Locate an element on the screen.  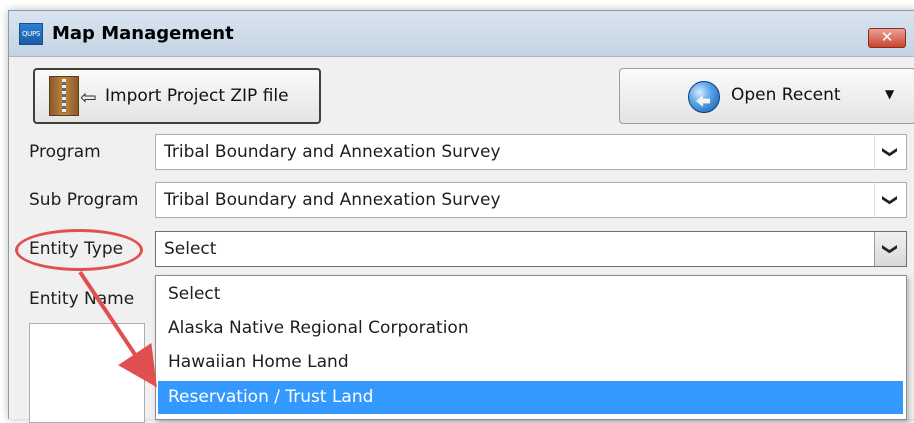
arrow-left-icon: ⇦ is located at coordinates (88, 97).